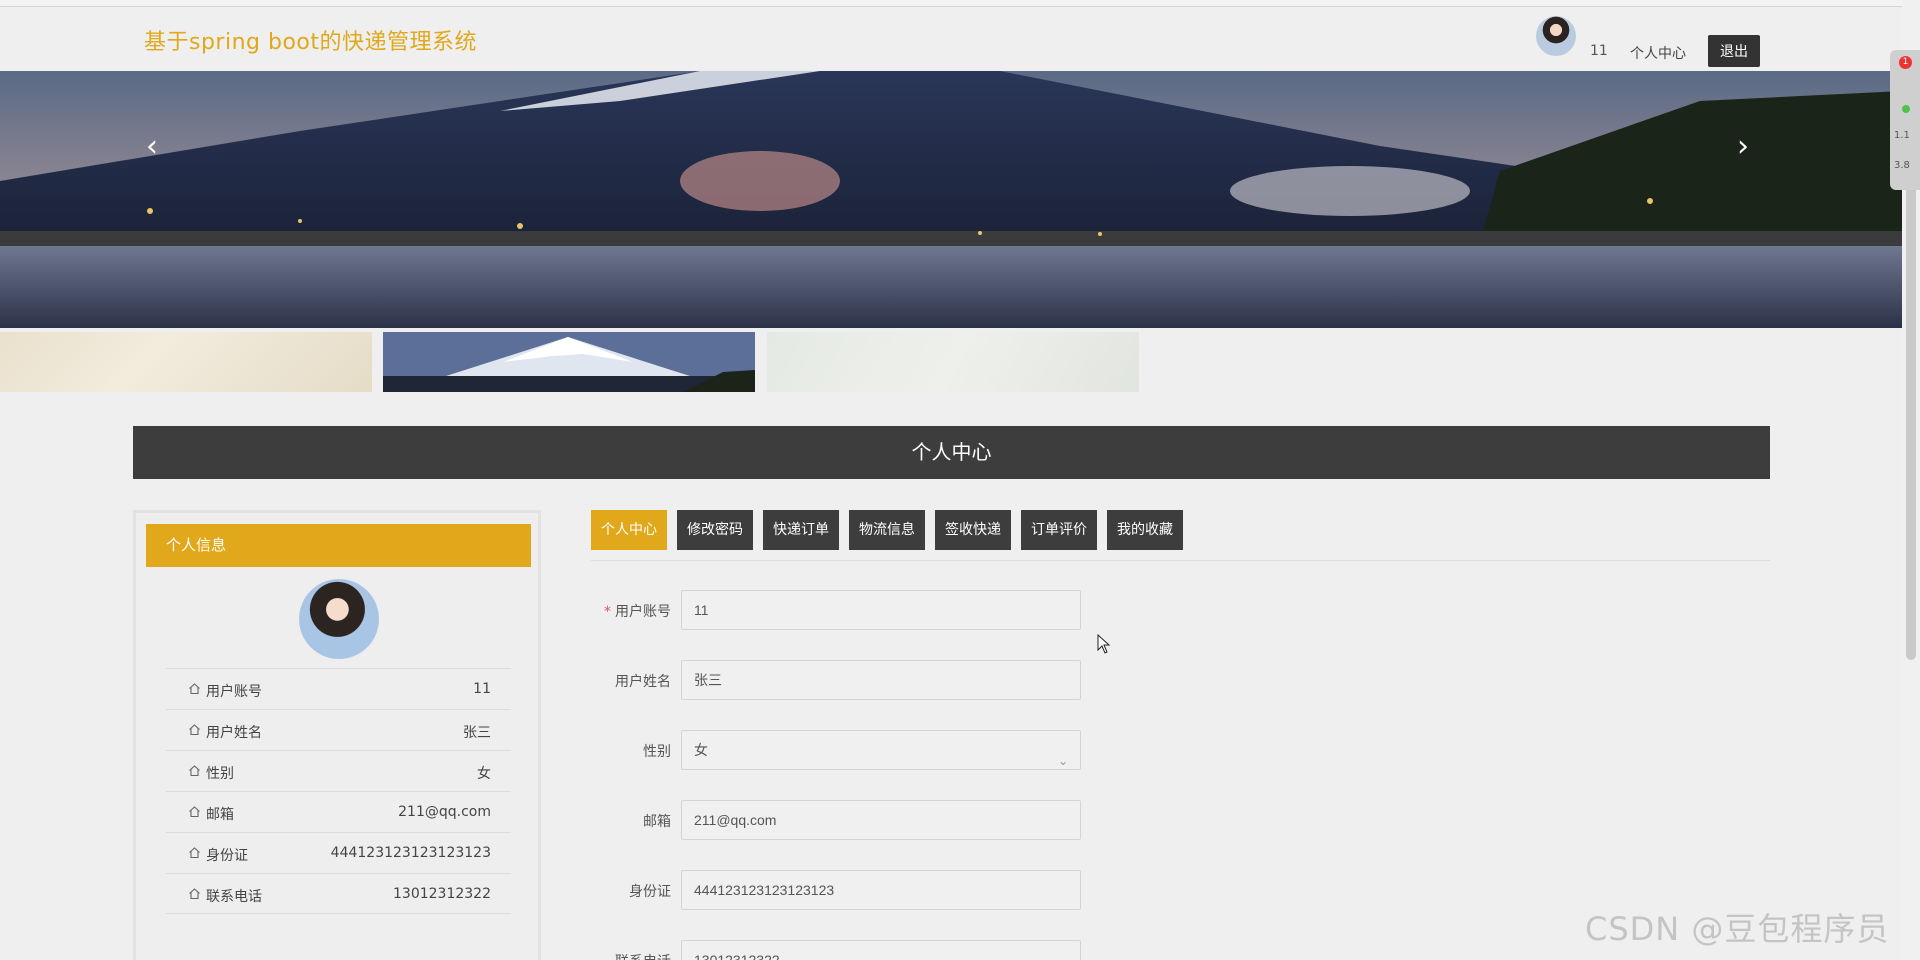  Describe the element at coordinates (158, 148) in the screenshot. I see `chevron-left-icon: ‹` at that location.